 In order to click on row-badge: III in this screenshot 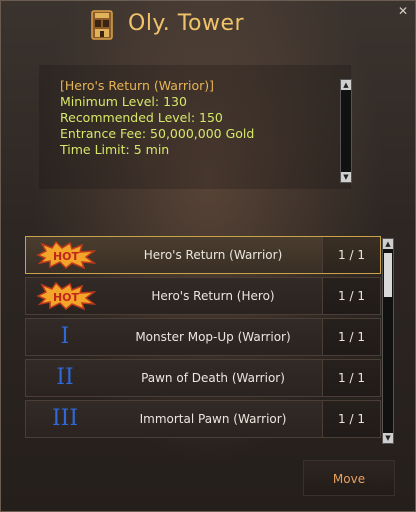, I will do `click(65, 419)`.